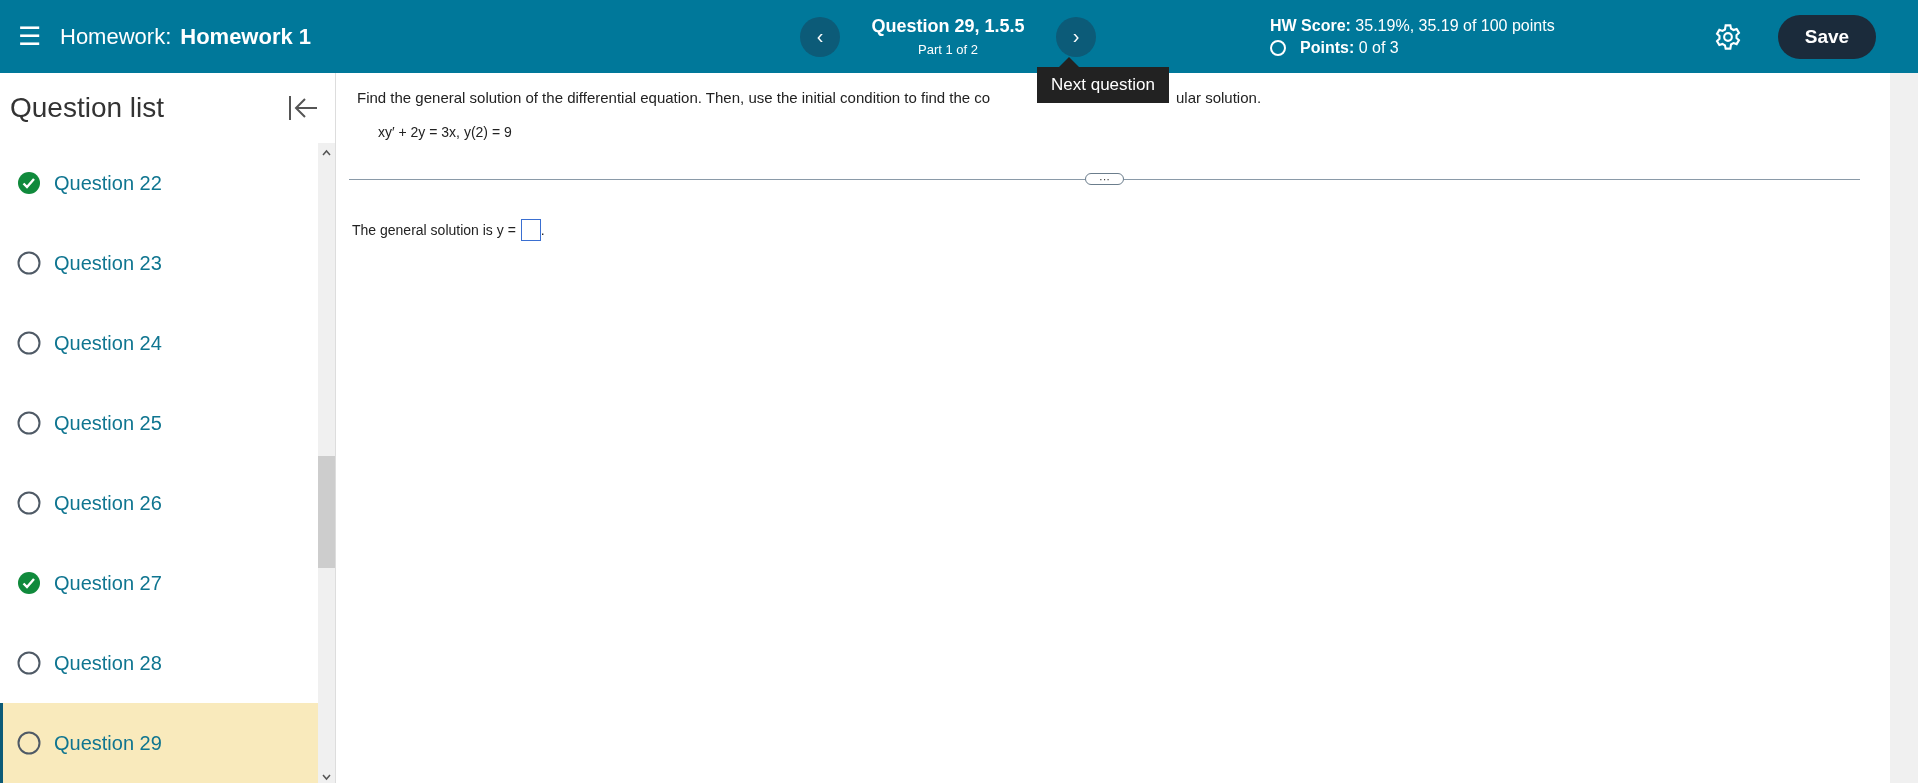 The image size is (1918, 783). Describe the element at coordinates (1076, 36) in the screenshot. I see `next-question-button: ›` at that location.